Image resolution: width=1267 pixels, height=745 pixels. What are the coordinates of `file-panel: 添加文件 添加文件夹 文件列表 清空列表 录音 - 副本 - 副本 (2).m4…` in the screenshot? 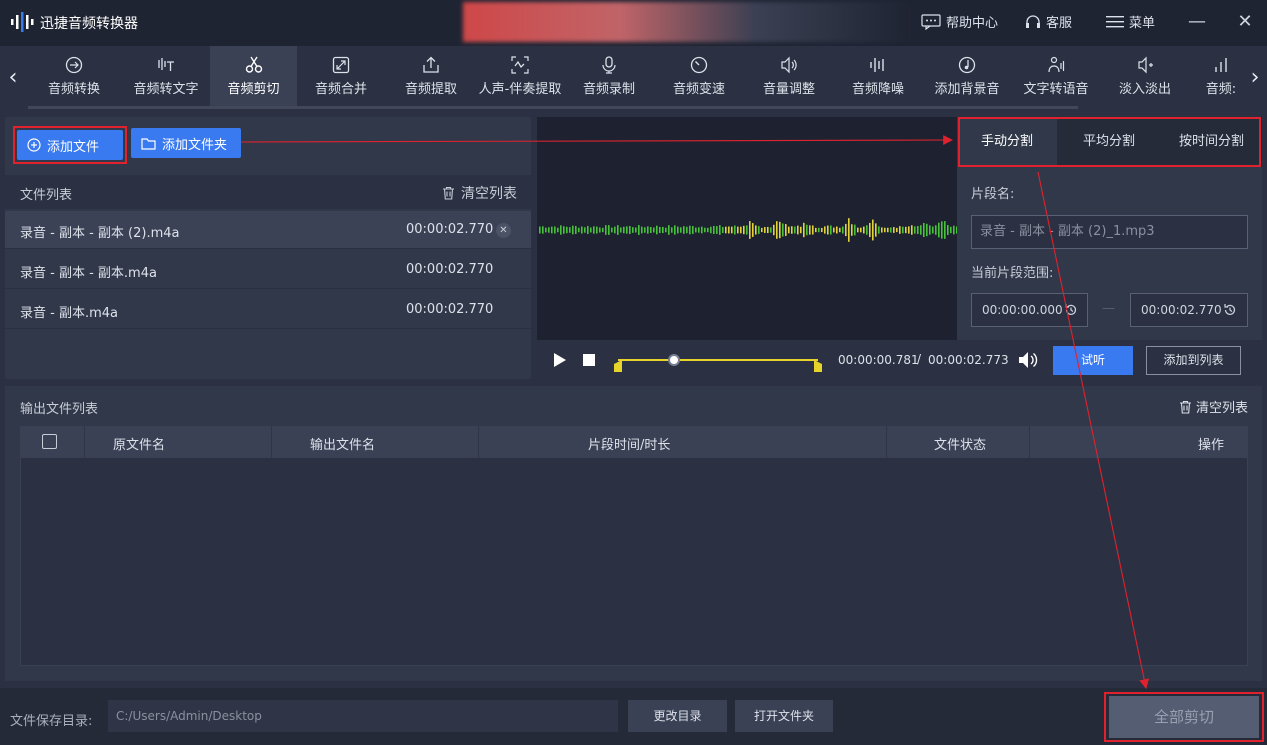 It's located at (268, 248).